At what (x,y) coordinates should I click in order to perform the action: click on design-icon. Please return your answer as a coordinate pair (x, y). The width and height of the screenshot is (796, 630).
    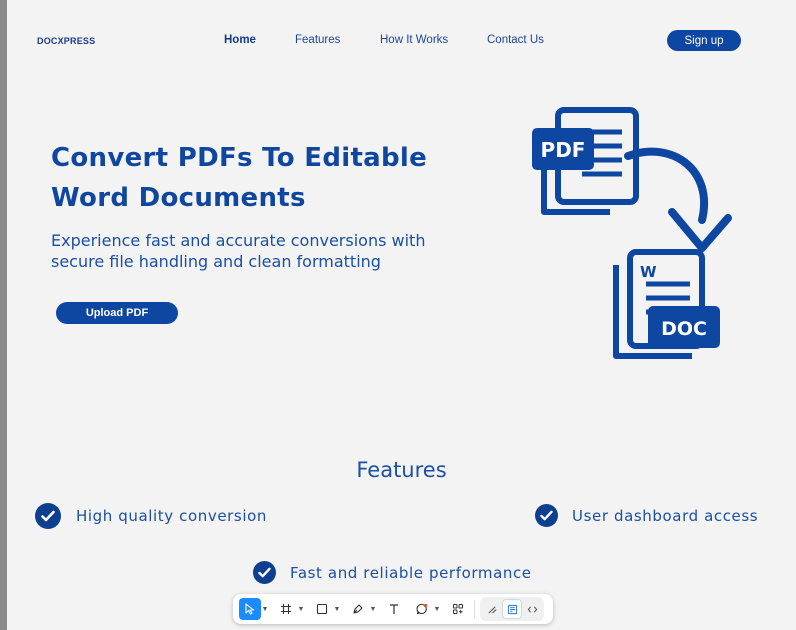
    Looking at the image, I should click on (512, 609).